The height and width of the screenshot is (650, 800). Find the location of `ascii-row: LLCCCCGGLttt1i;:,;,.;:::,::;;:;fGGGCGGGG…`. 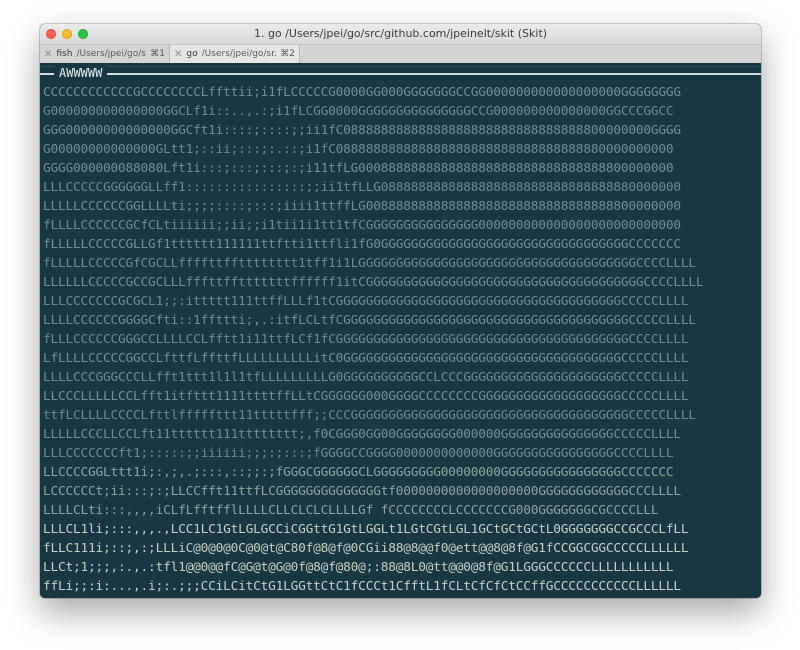

ascii-row: LLCCCCGGLttt1i;:,;,.;:::,::;;:;fGGGCGGGG… is located at coordinates (358, 472).